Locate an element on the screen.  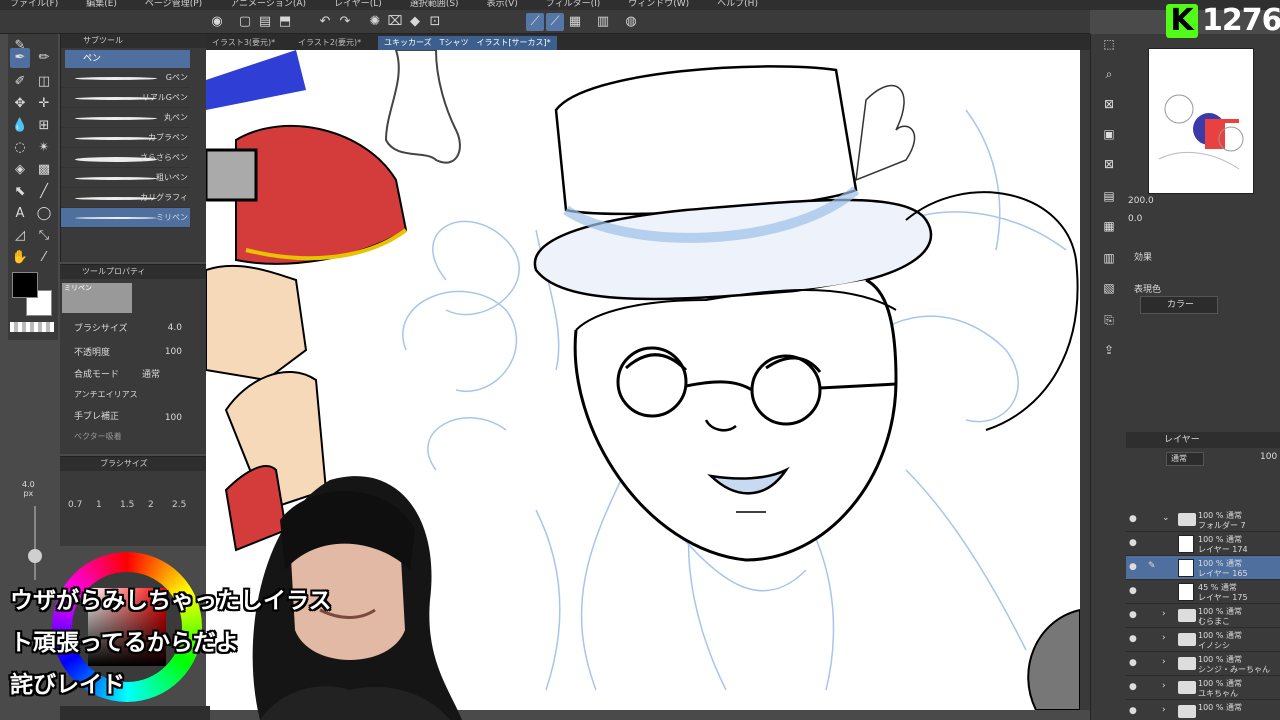
menu-layer: レイヤー(L) is located at coordinates (358, 5).